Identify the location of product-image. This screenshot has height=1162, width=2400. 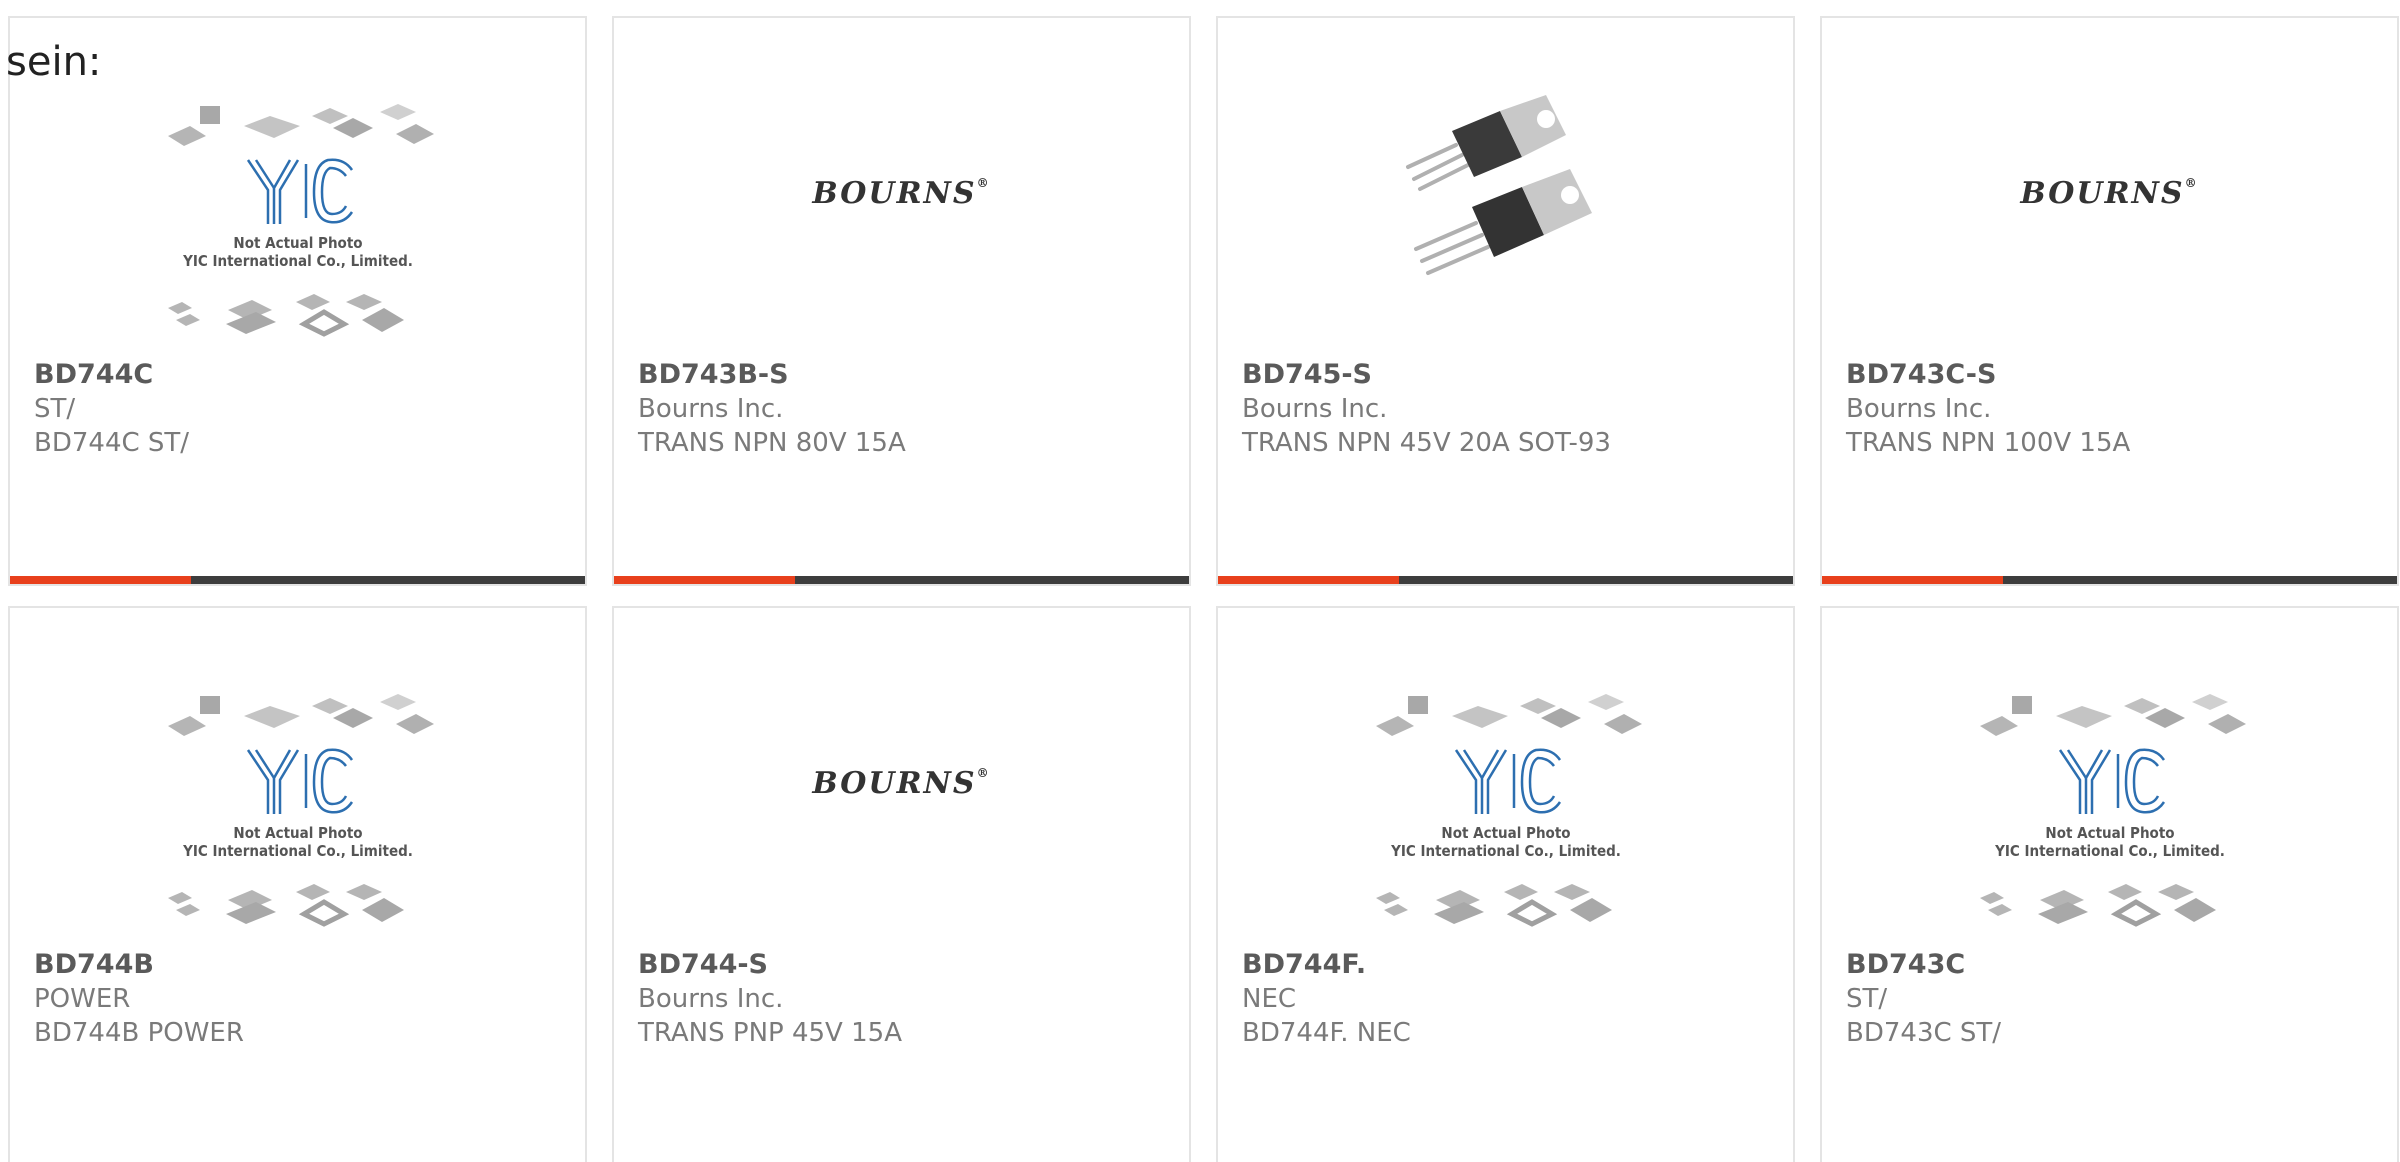
(1505, 223).